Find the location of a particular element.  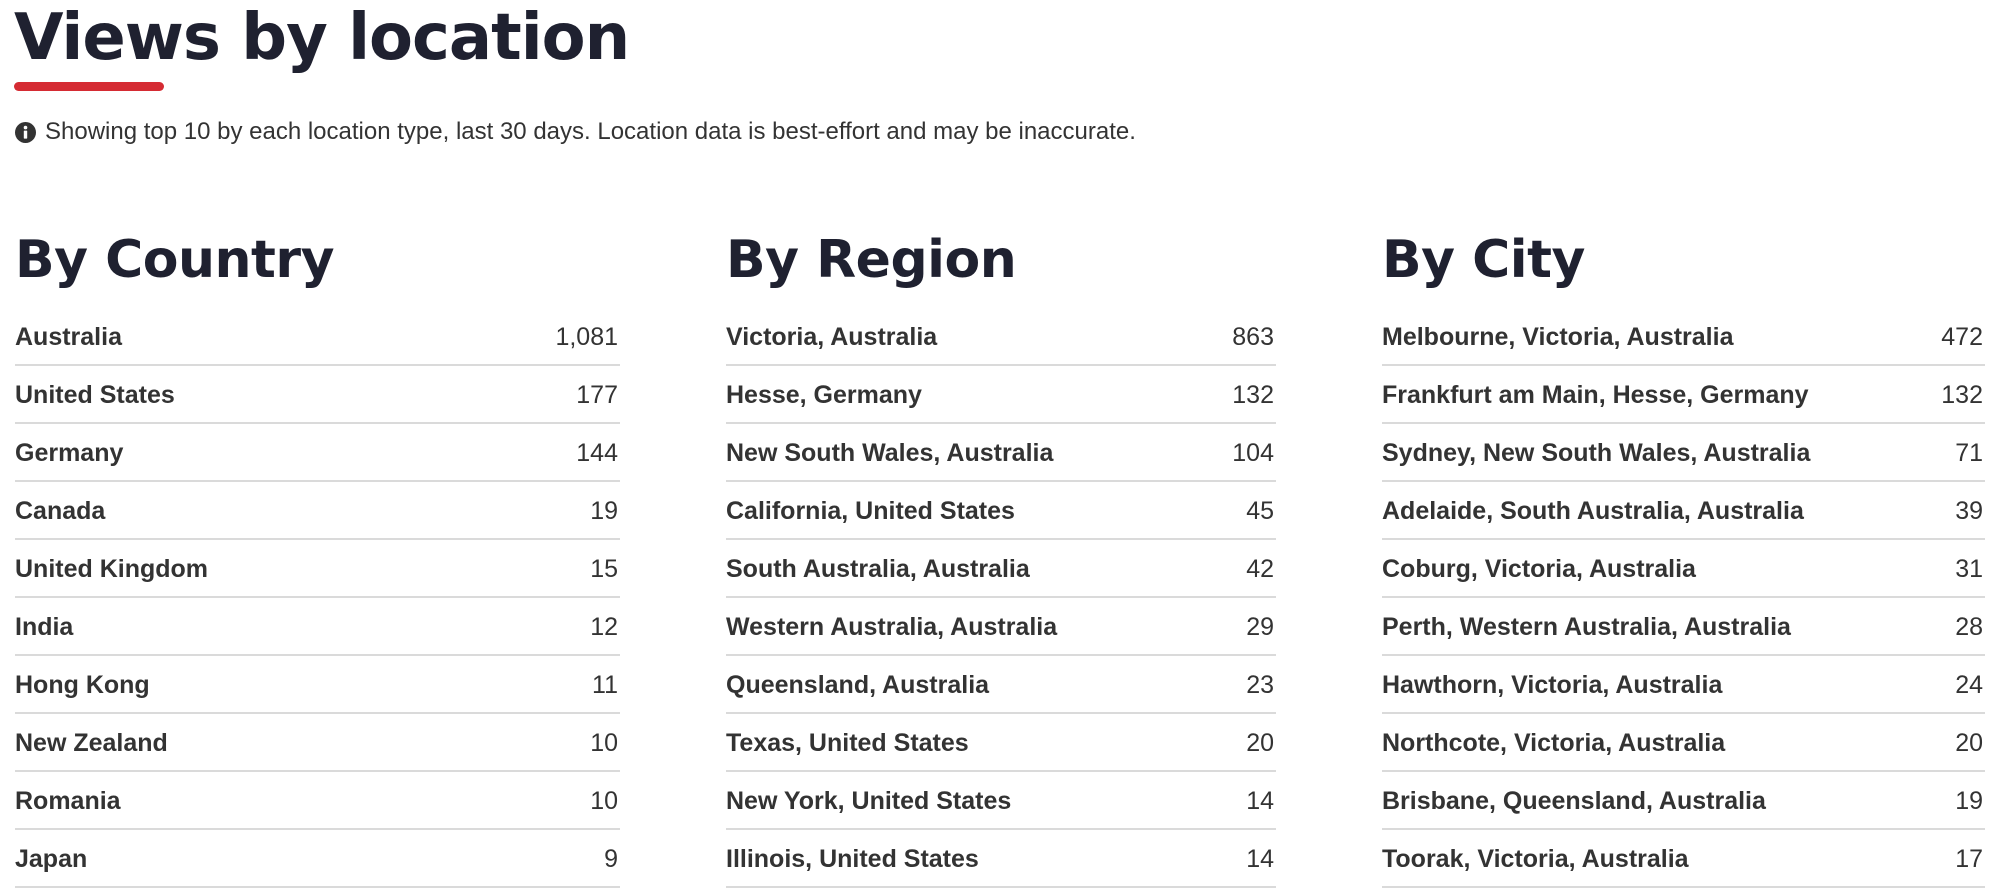

view-count: 1,081 is located at coordinates (586, 337).